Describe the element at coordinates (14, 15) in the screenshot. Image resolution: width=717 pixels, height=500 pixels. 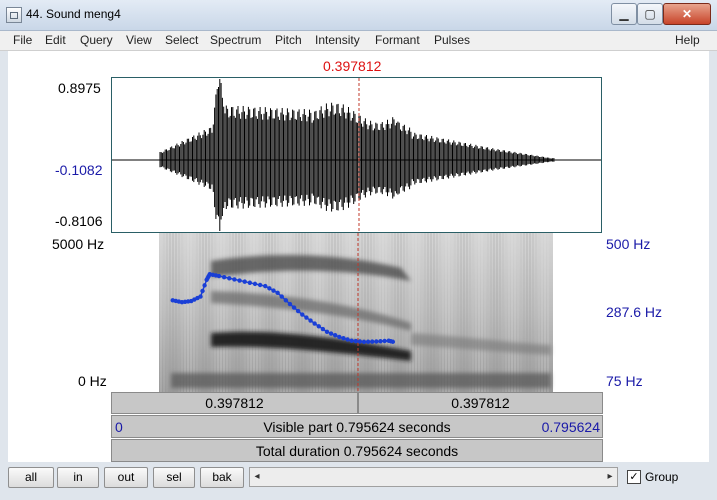
I see `praat-window-icon` at that location.